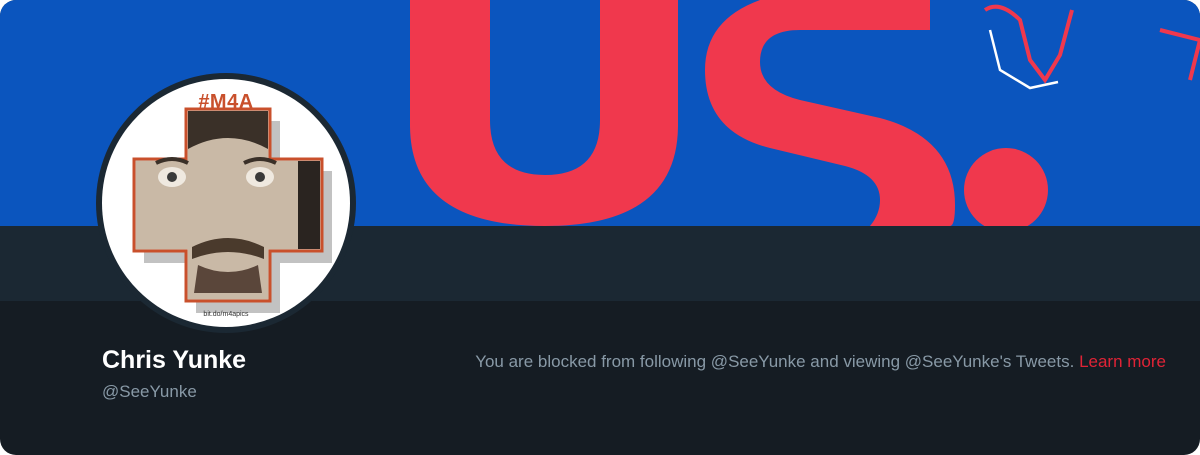 The width and height of the screenshot is (1200, 455). I want to click on profile-display-name: Chris Yunke, so click(174, 360).